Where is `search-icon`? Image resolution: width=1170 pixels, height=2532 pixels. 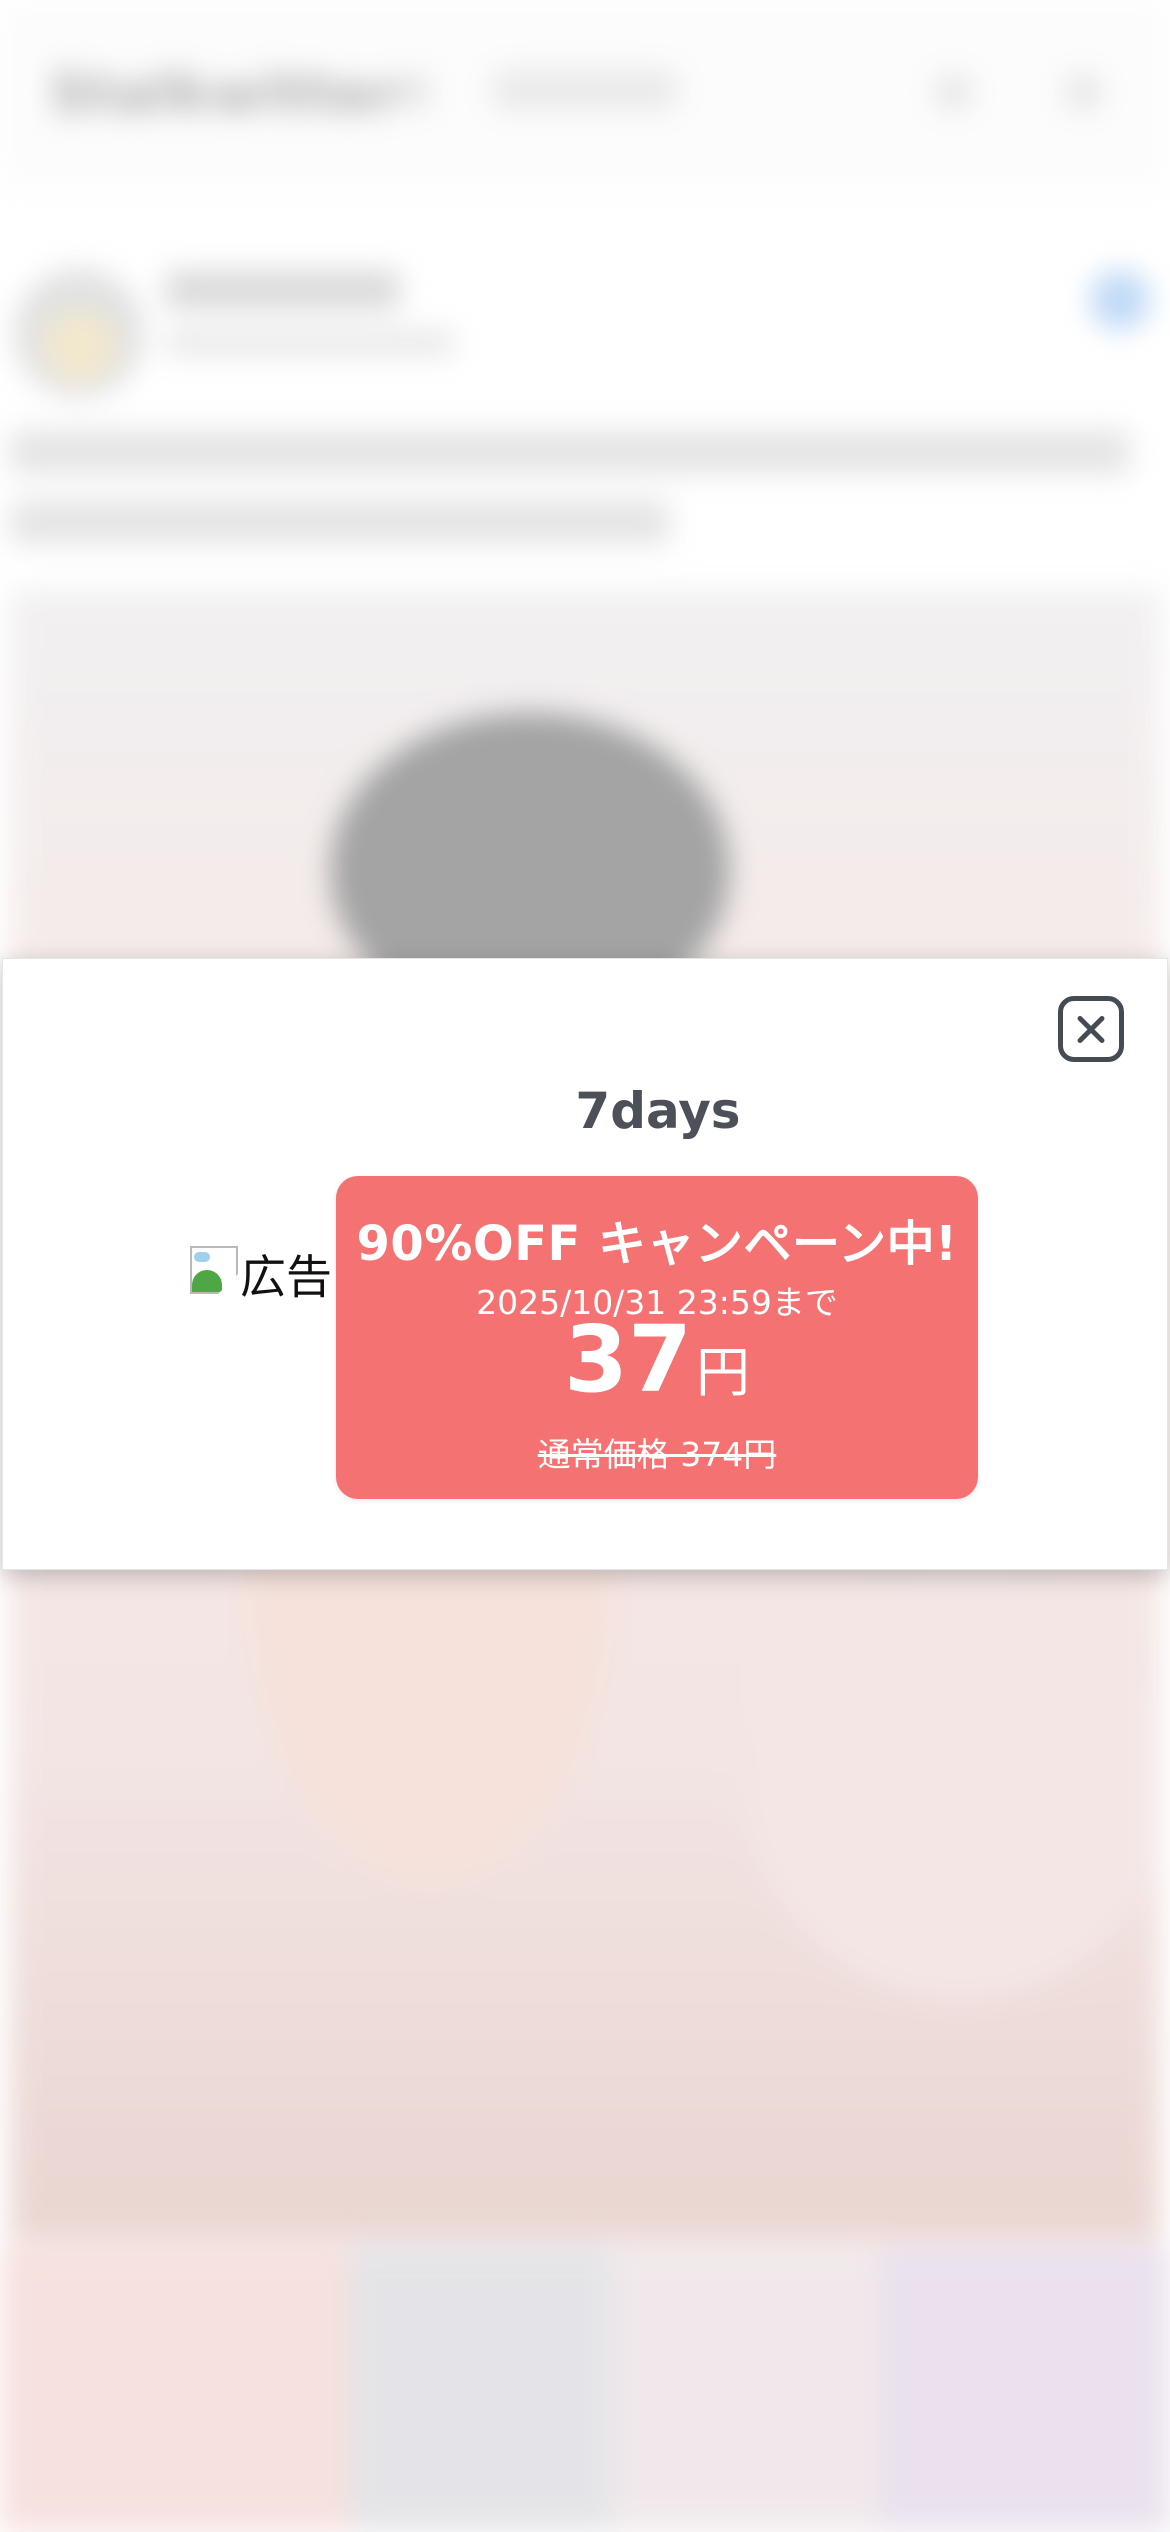 search-icon is located at coordinates (953, 92).